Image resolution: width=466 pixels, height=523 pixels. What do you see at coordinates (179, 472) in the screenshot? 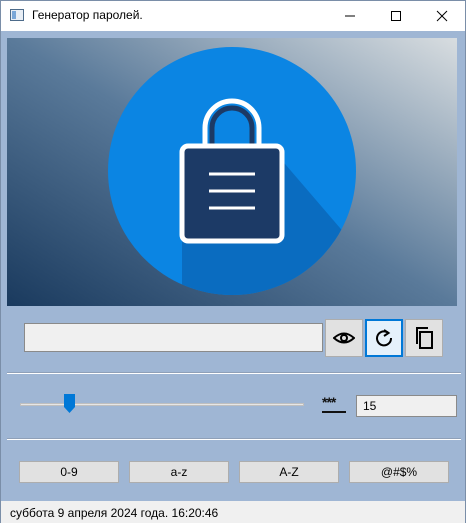
I see `lowercase-button: a-z` at bounding box center [179, 472].